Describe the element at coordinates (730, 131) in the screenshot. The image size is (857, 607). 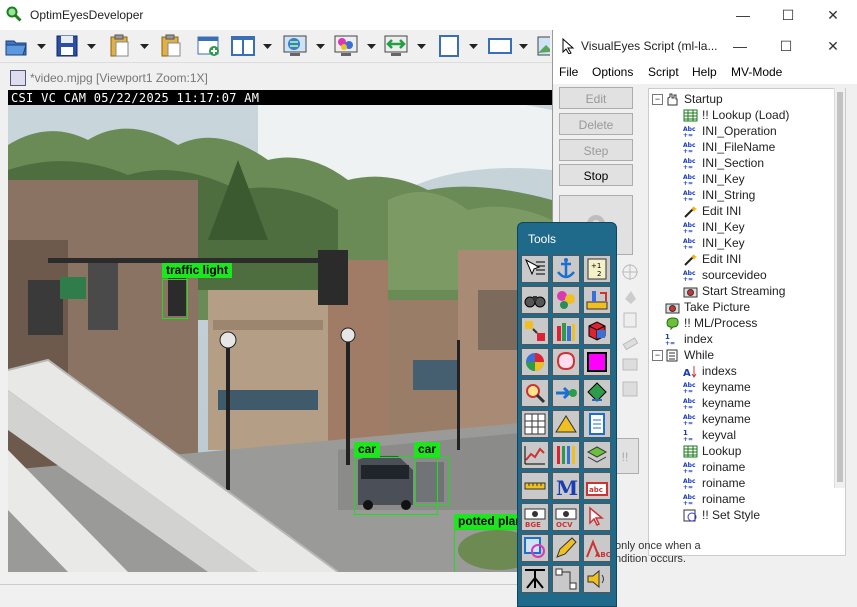
I see `tree-item: Abc += INI_Operation` at that location.